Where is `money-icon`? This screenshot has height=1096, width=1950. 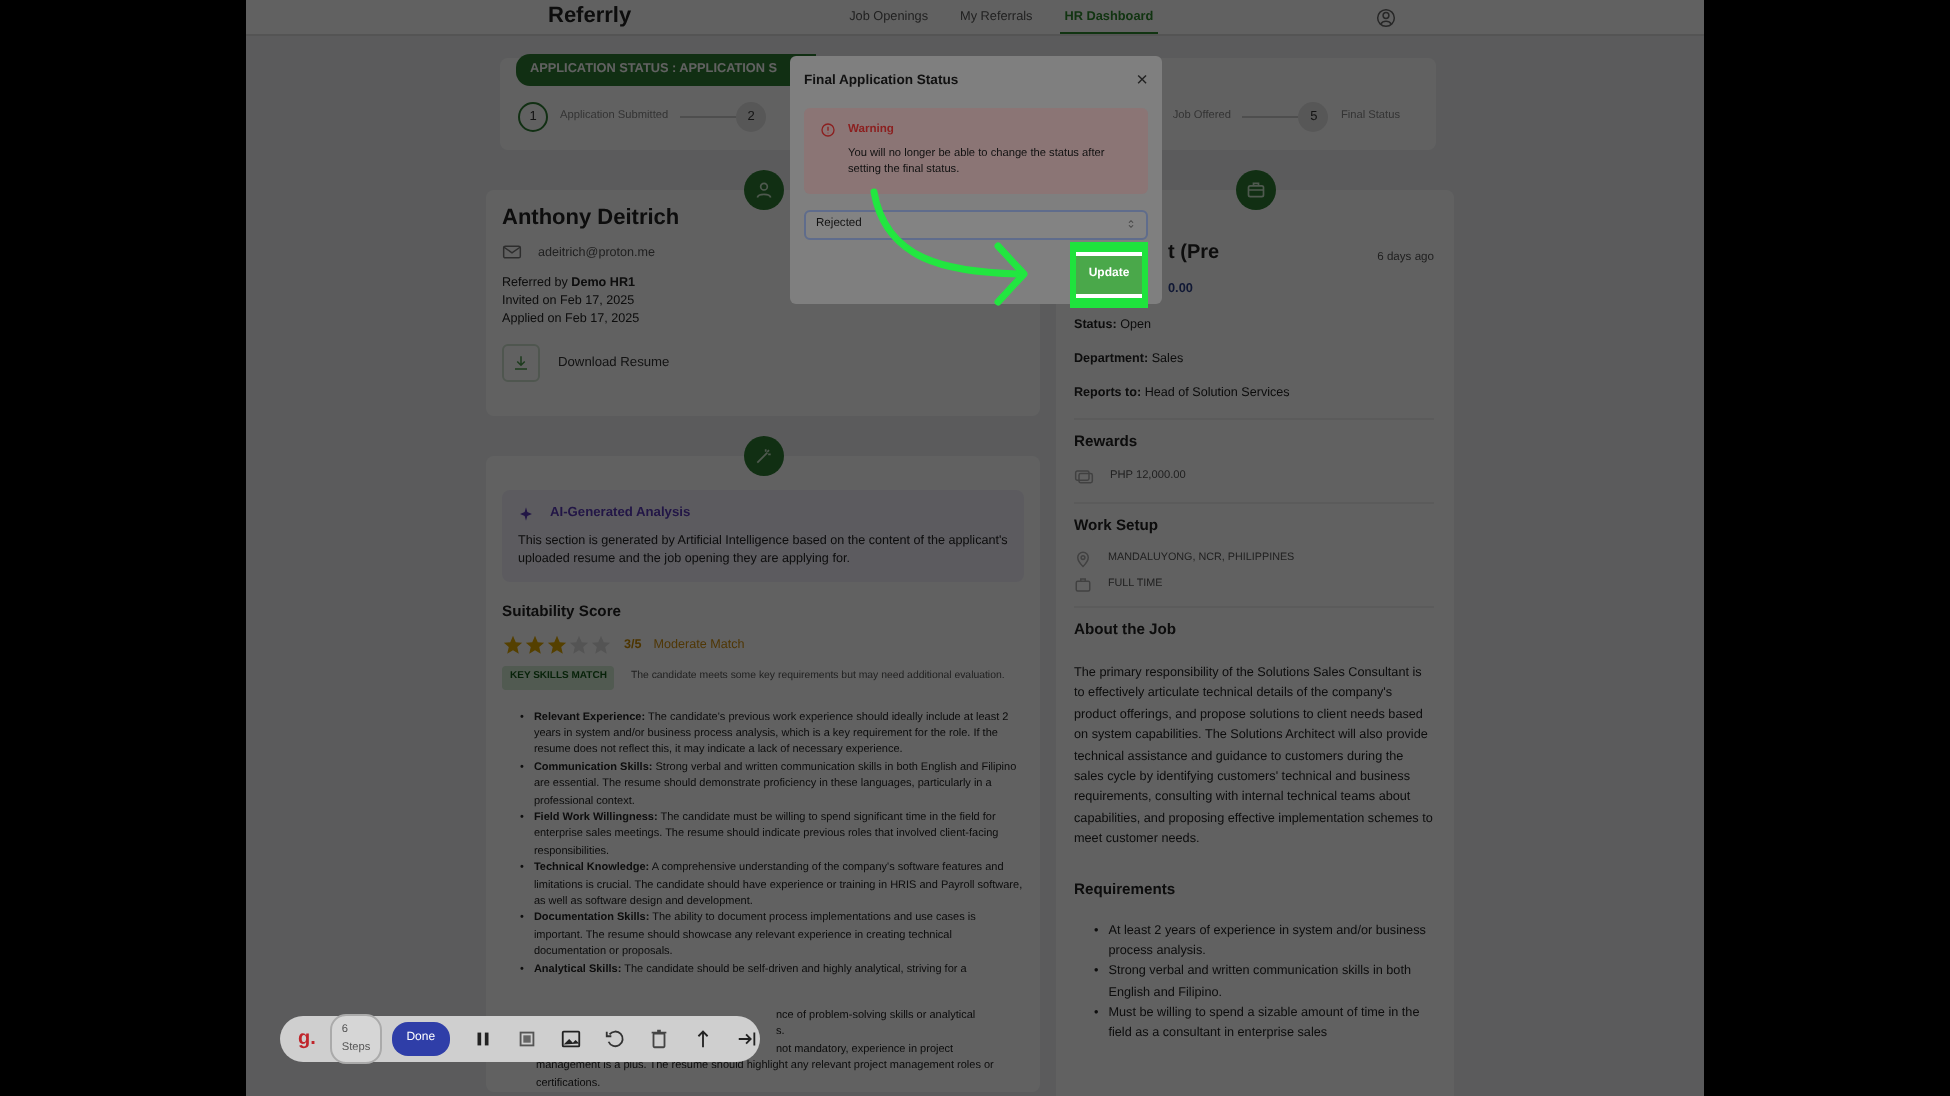 money-icon is located at coordinates (1084, 475).